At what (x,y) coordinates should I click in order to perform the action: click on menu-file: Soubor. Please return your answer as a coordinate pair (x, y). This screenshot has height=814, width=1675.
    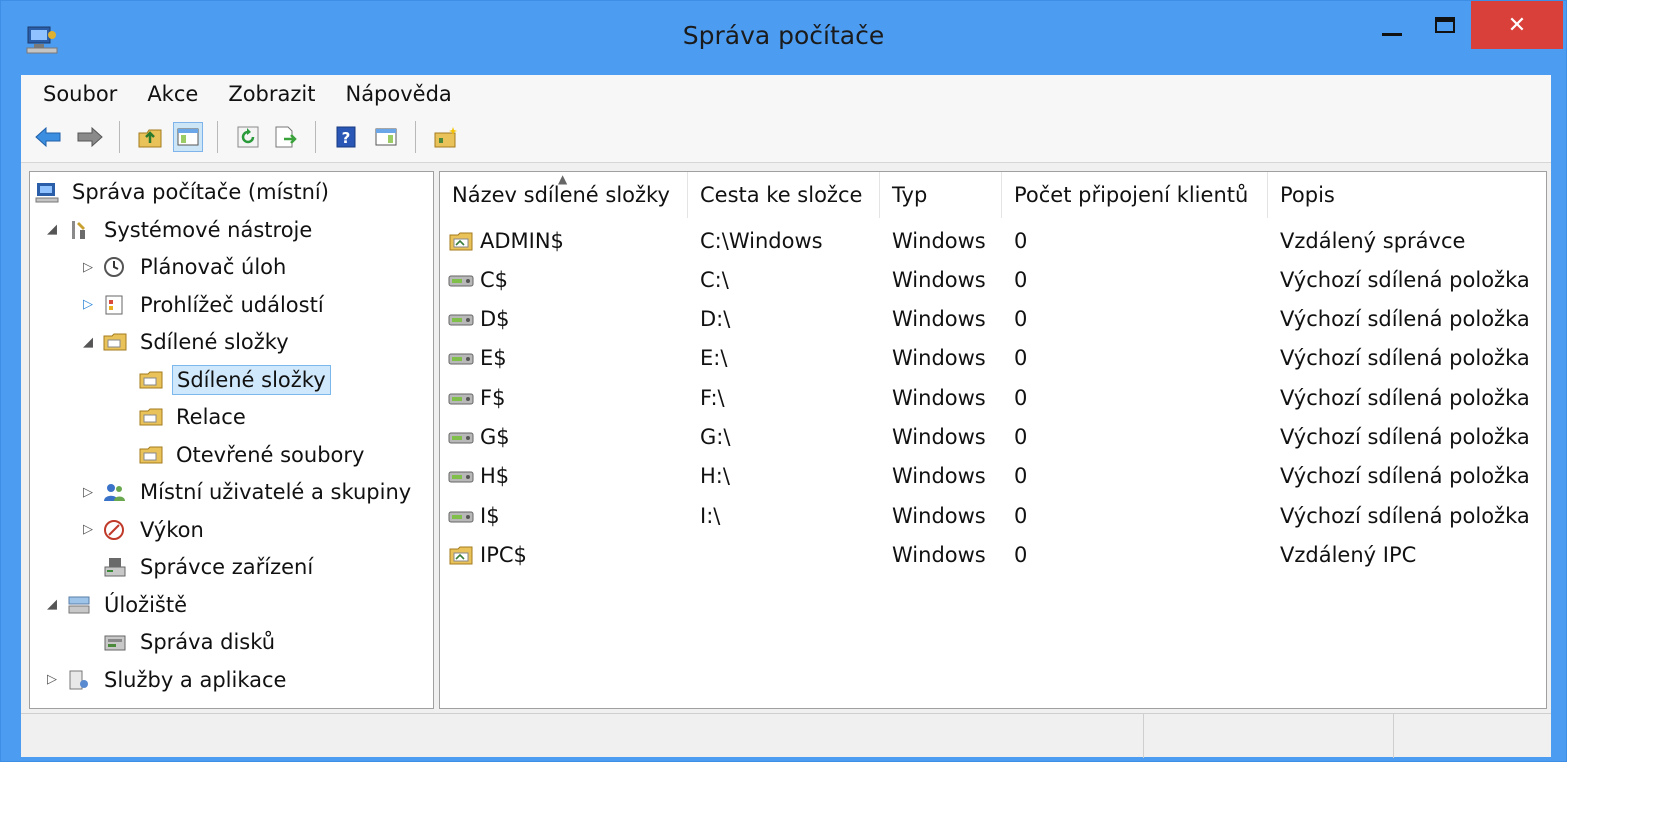
    Looking at the image, I should click on (80, 94).